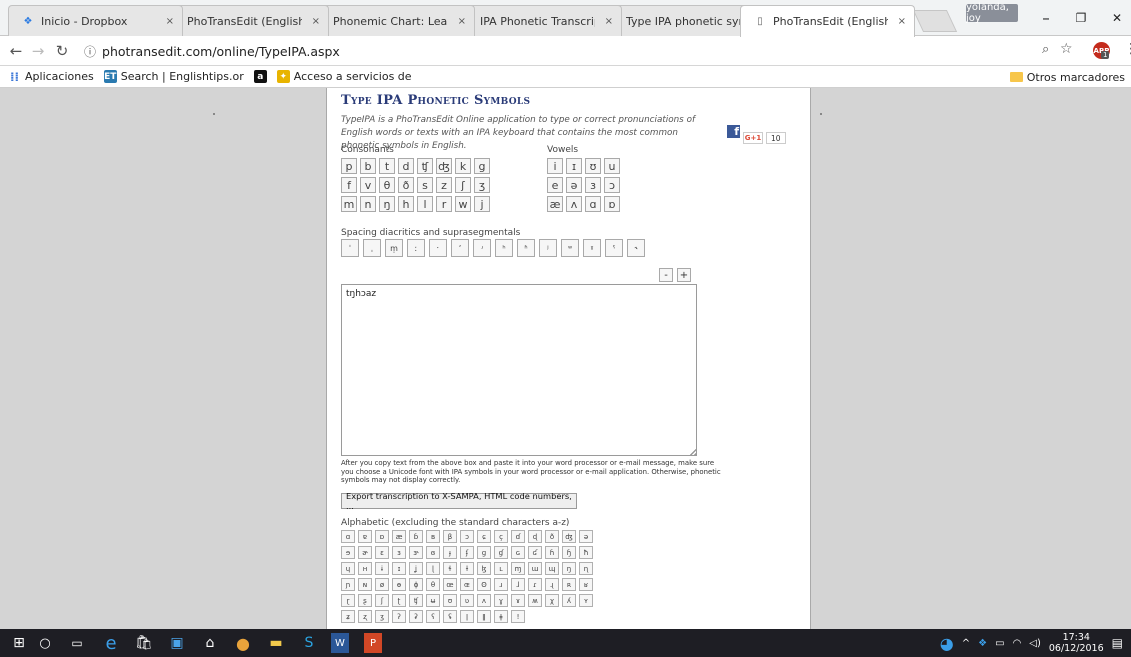 The width and height of the screenshot is (1131, 657). Describe the element at coordinates (177, 643) in the screenshot. I see `monitor-icon: ▣` at that location.